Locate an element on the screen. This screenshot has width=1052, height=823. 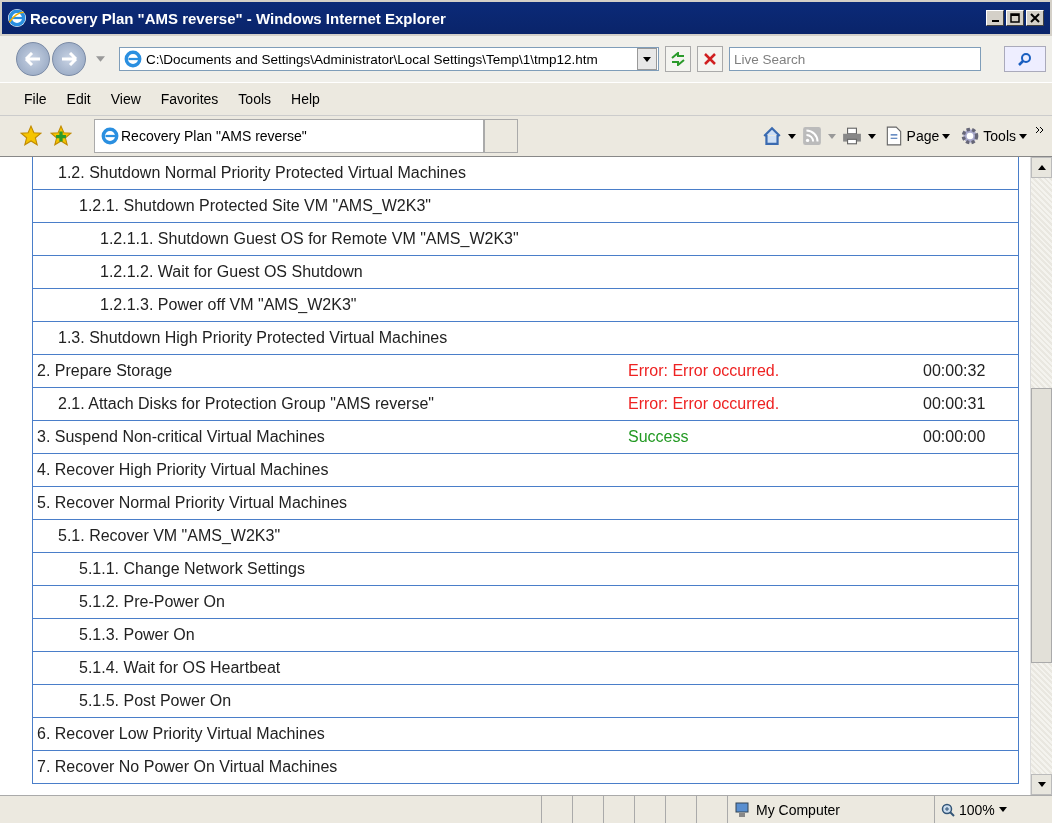
step-duration: 00:00:32 is located at coordinates (954, 370).